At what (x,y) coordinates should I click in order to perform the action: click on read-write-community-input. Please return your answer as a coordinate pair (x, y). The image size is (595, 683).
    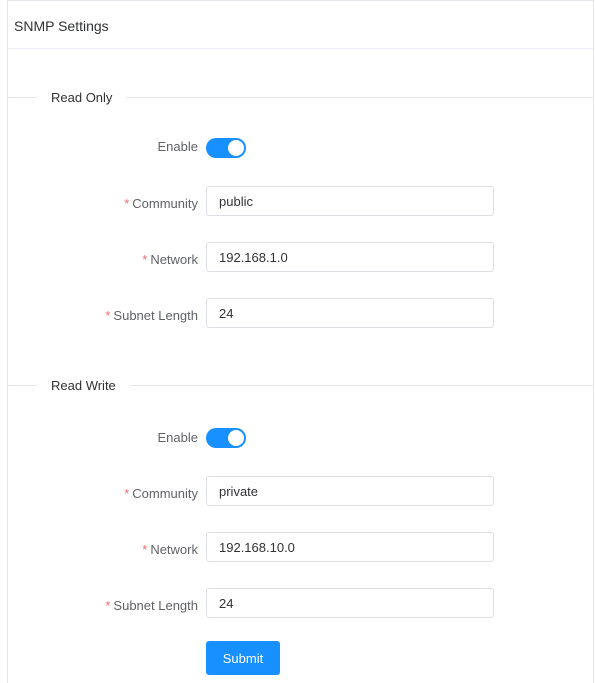
    Looking at the image, I should click on (350, 491).